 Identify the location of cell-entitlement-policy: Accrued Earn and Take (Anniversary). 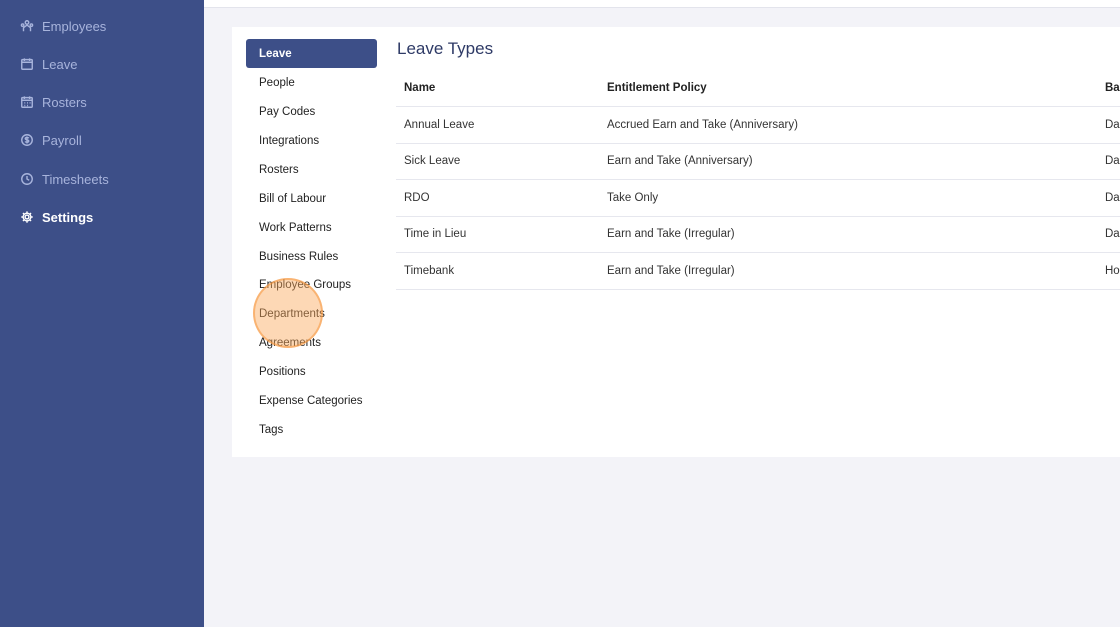
(702, 124).